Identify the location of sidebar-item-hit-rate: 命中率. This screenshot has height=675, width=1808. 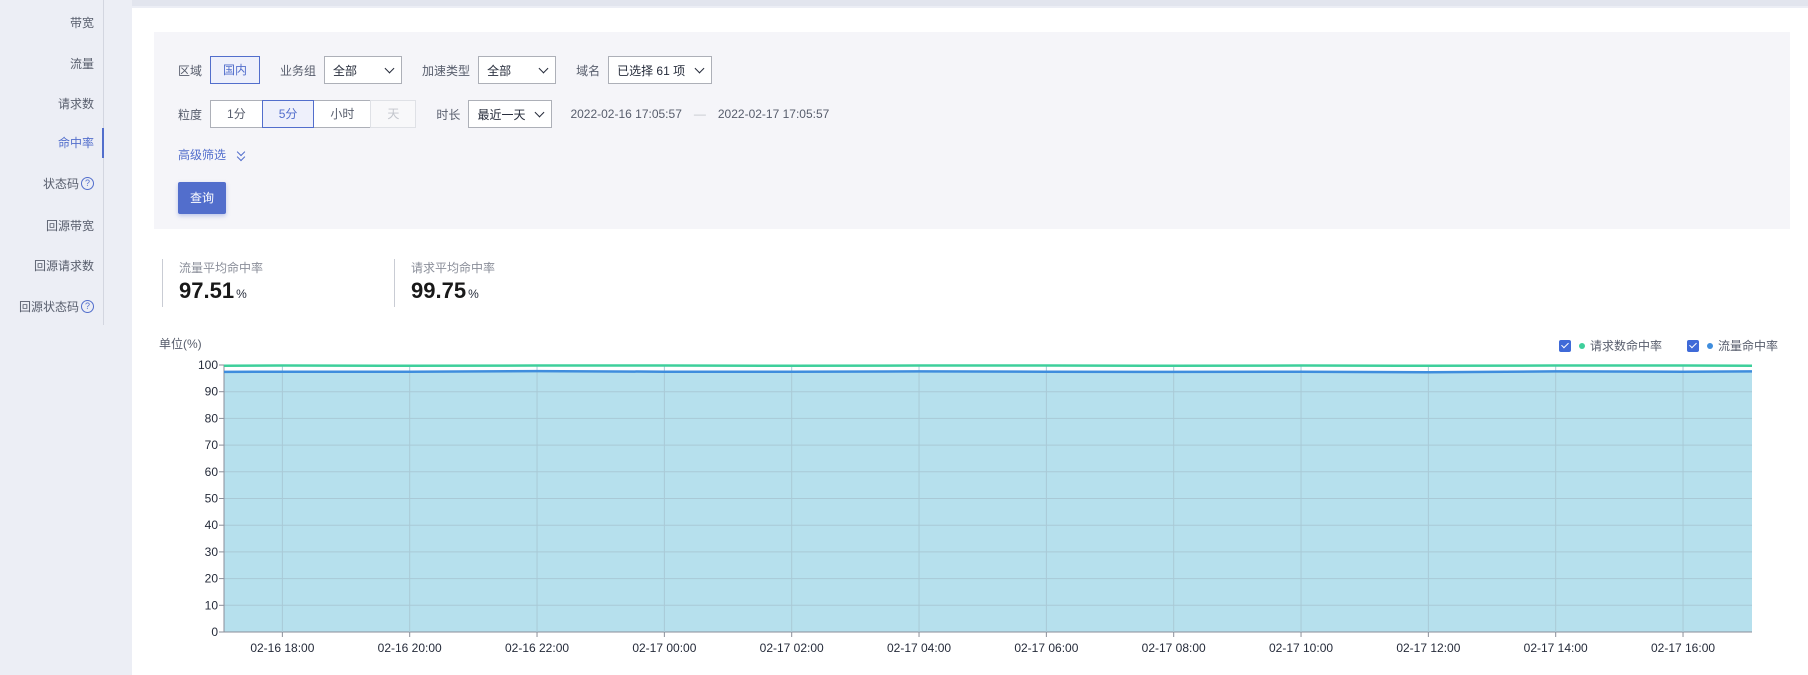
(76, 143).